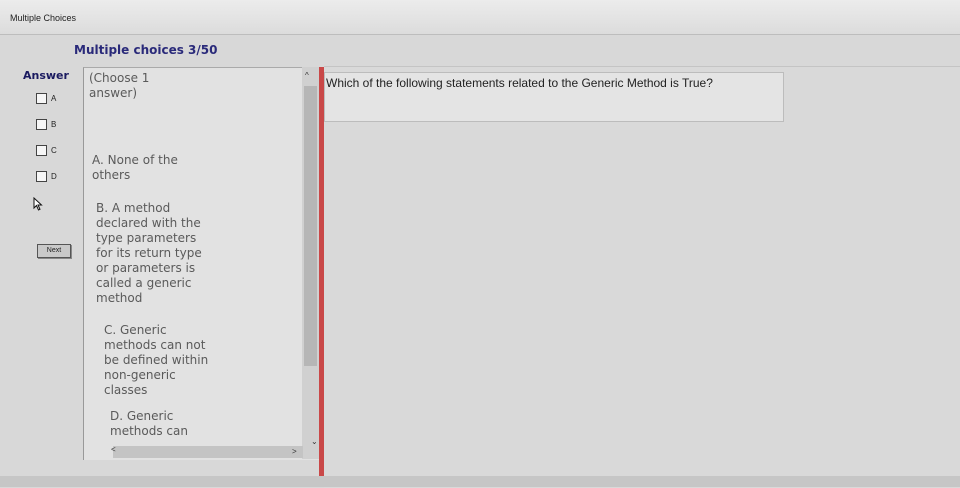  What do you see at coordinates (294, 451) in the screenshot?
I see `scroll-right-icon: >` at bounding box center [294, 451].